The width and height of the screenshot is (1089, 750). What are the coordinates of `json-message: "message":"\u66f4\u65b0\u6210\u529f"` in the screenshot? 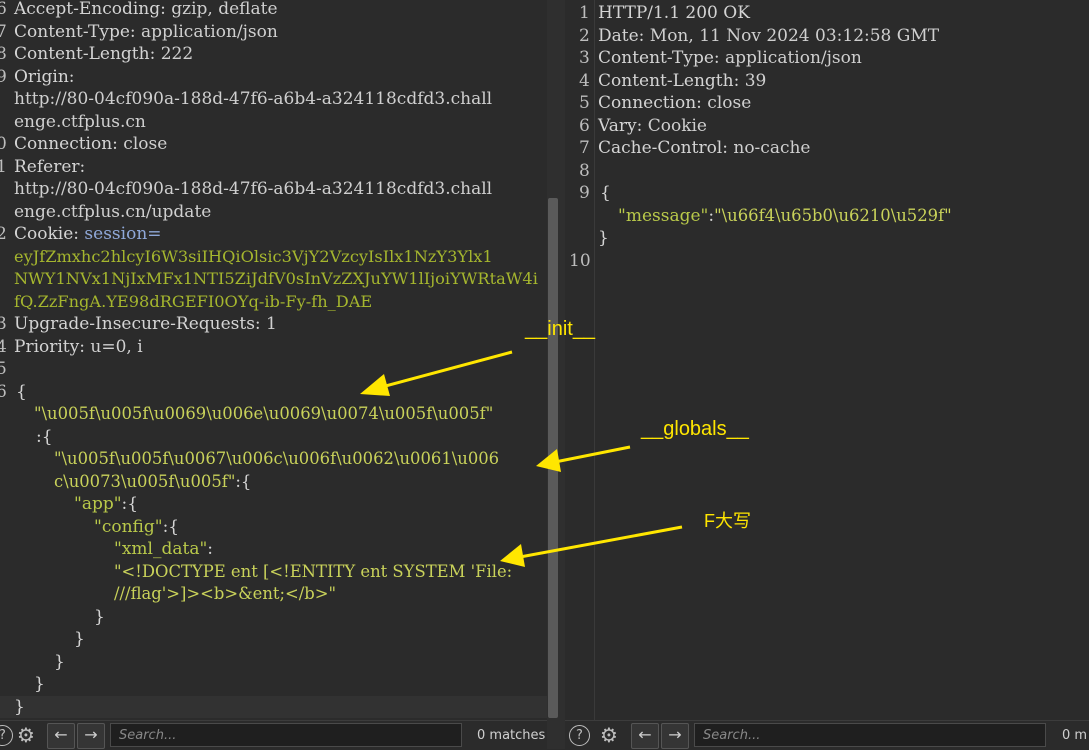 It's located at (785, 215).